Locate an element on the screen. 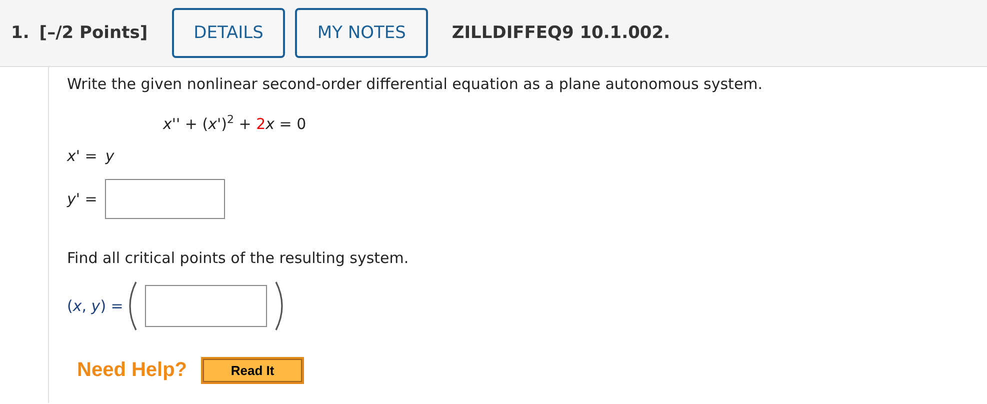  read-it-button: Read It is located at coordinates (252, 370).